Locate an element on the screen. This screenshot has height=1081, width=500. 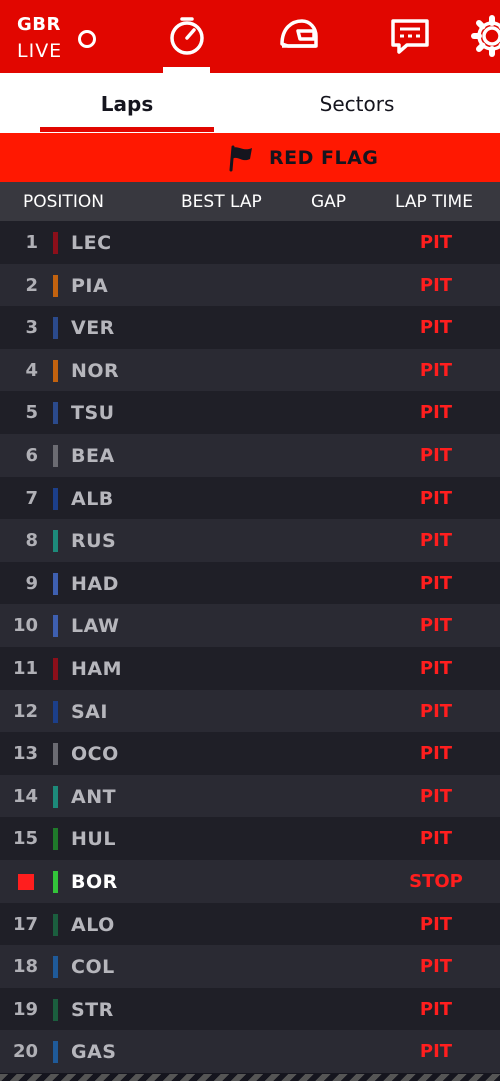
driver-code: NOR is located at coordinates (95, 370).